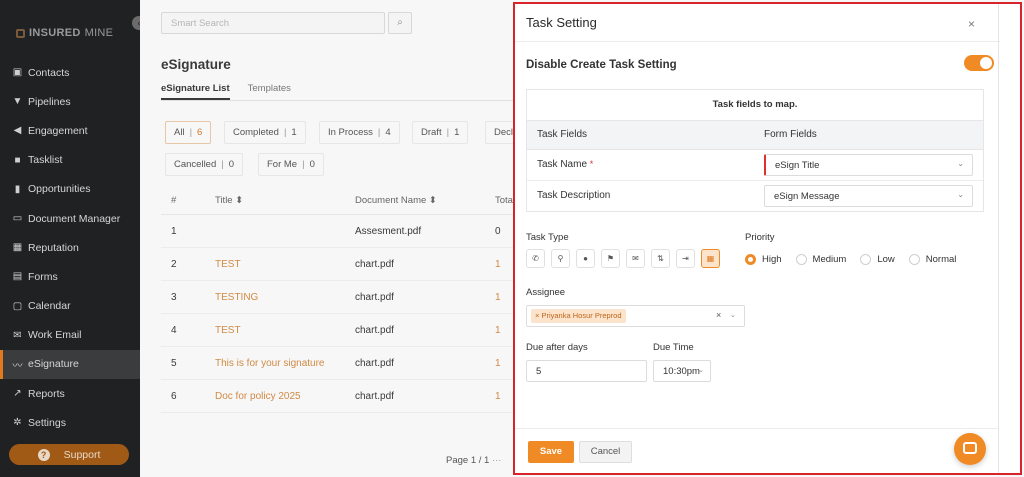 The width and height of the screenshot is (1024, 477). I want to click on sidebar-item-engagement: ◀ Engagement, so click(70, 130).